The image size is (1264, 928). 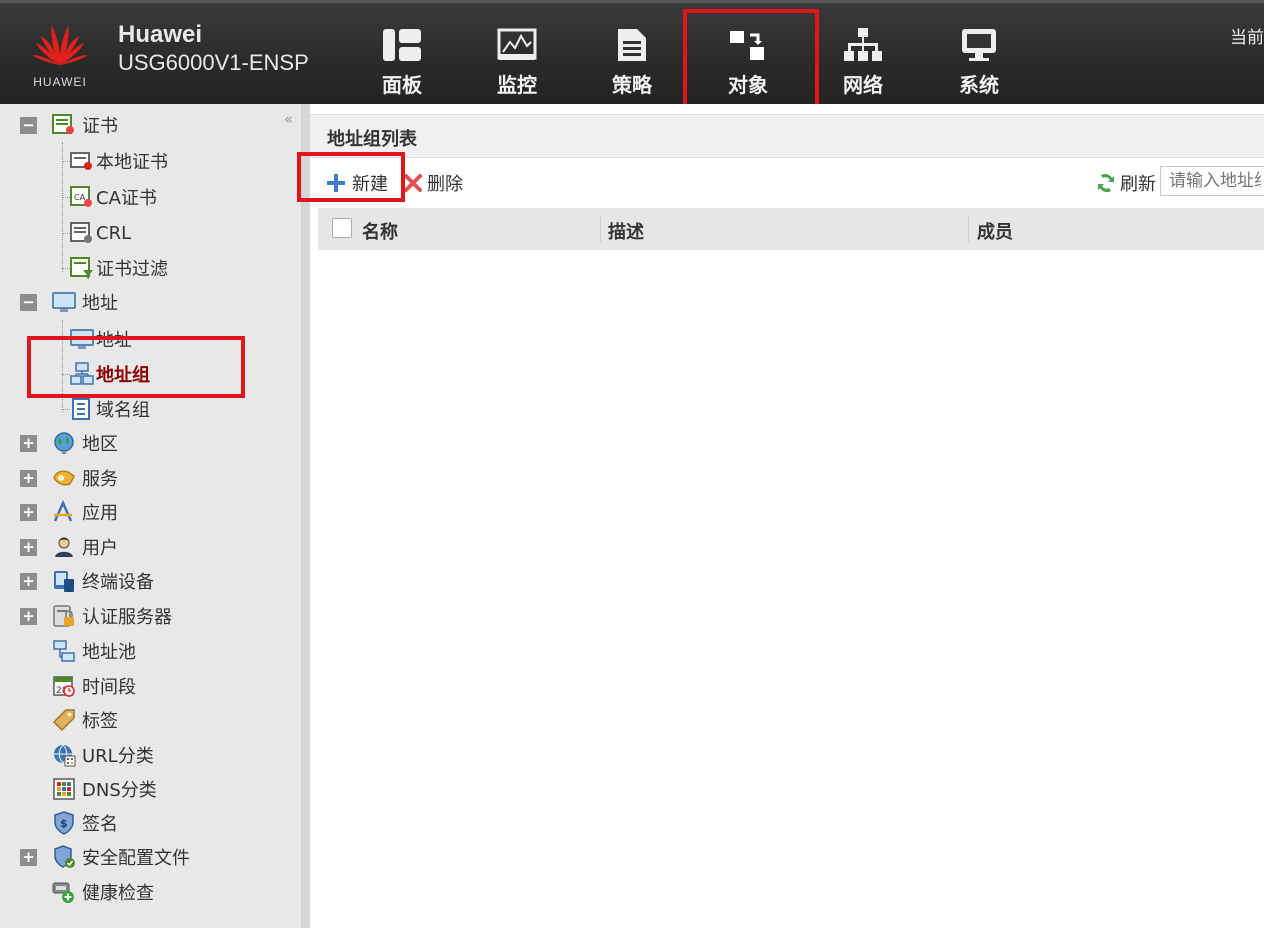 What do you see at coordinates (59, 512) in the screenshot?
I see `sidebar-item-application: + 应用` at bounding box center [59, 512].